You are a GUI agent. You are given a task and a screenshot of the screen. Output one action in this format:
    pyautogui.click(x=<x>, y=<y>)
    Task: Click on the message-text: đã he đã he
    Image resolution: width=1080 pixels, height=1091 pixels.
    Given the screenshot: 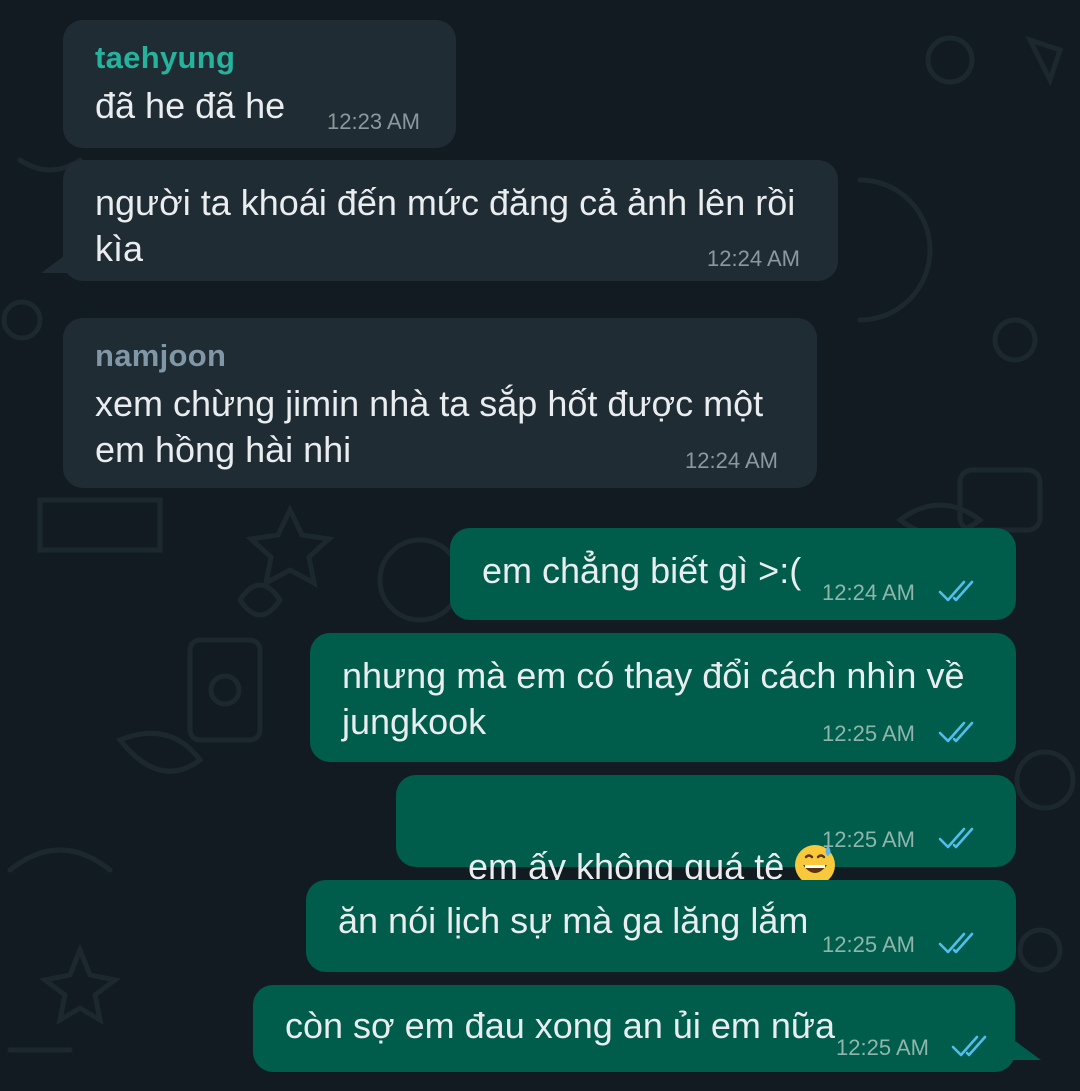 What is the action you would take?
    pyautogui.click(x=190, y=105)
    